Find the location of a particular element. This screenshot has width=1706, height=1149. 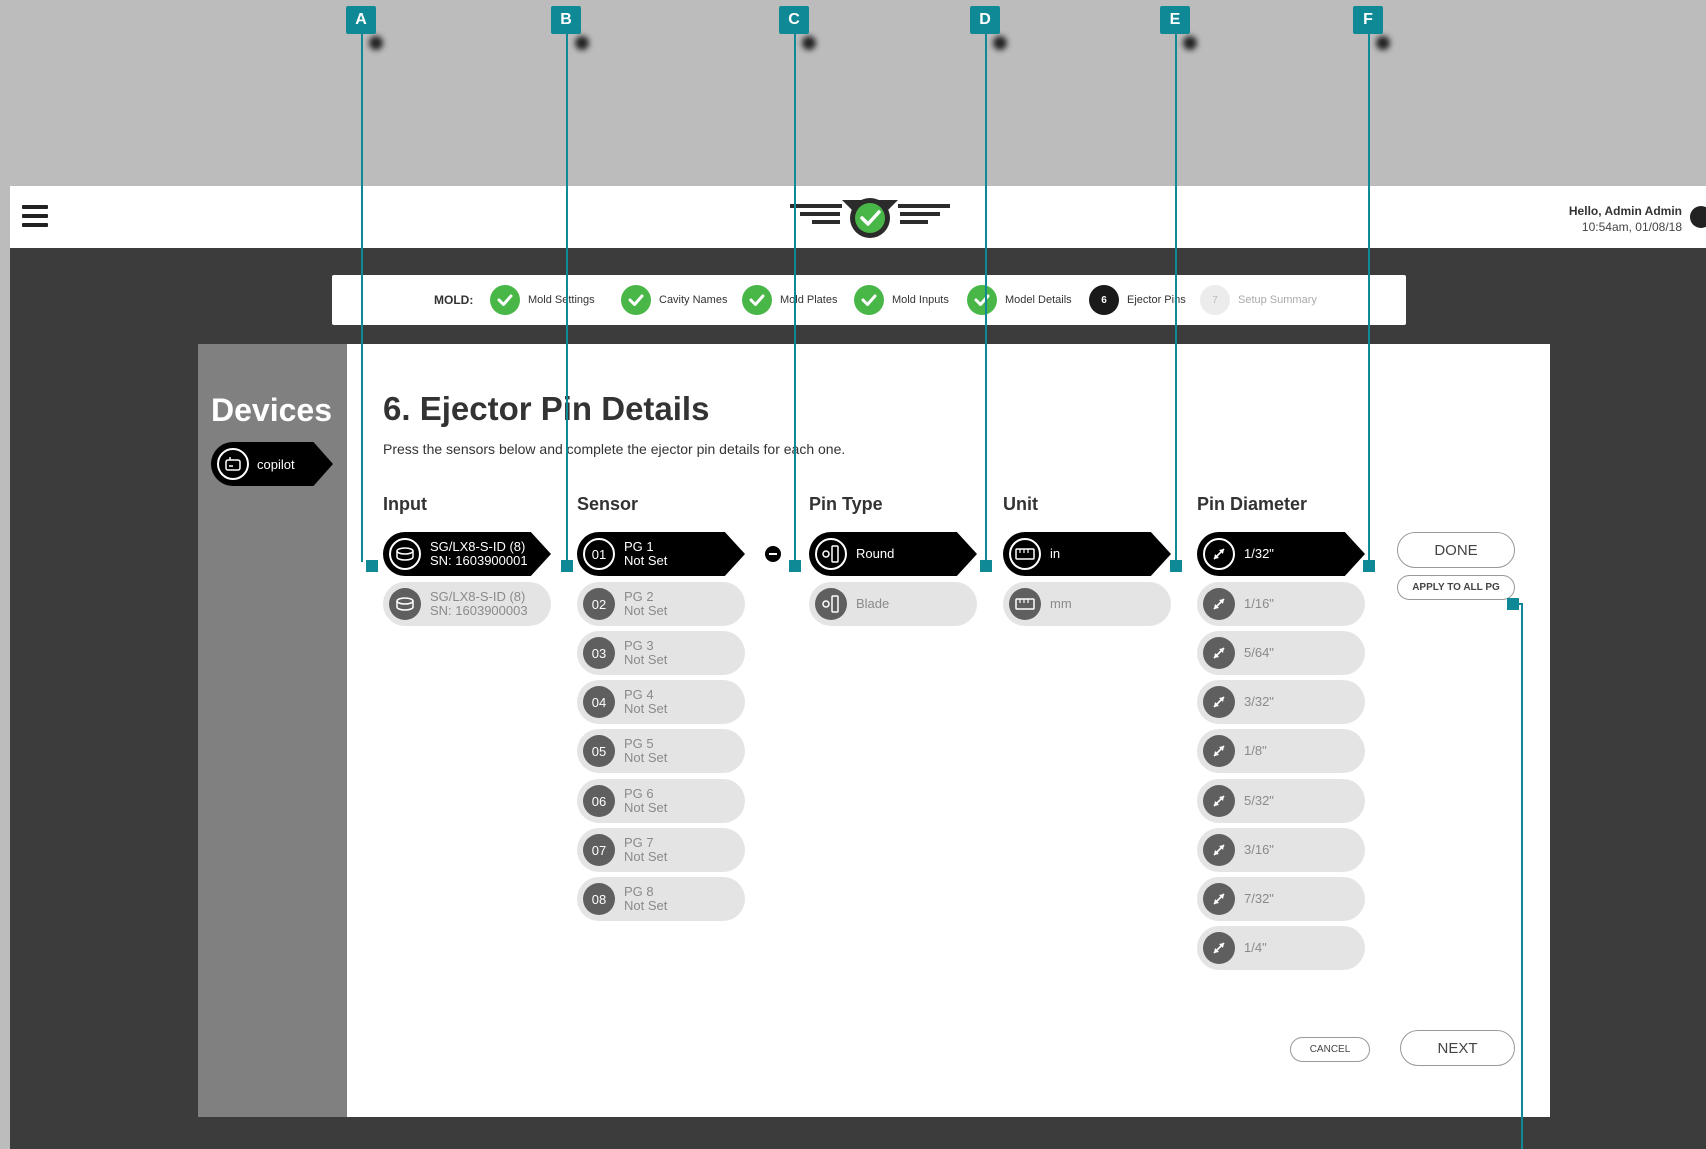

apply-to-all-button: APPLY TO ALL PG is located at coordinates (1456, 587).